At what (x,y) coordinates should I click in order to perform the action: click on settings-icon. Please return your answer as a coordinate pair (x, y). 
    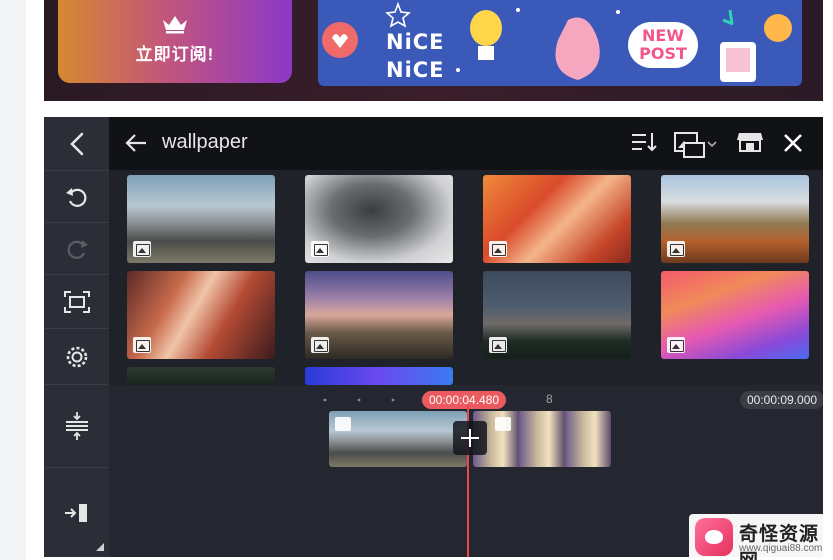
    Looking at the image, I should click on (76, 356).